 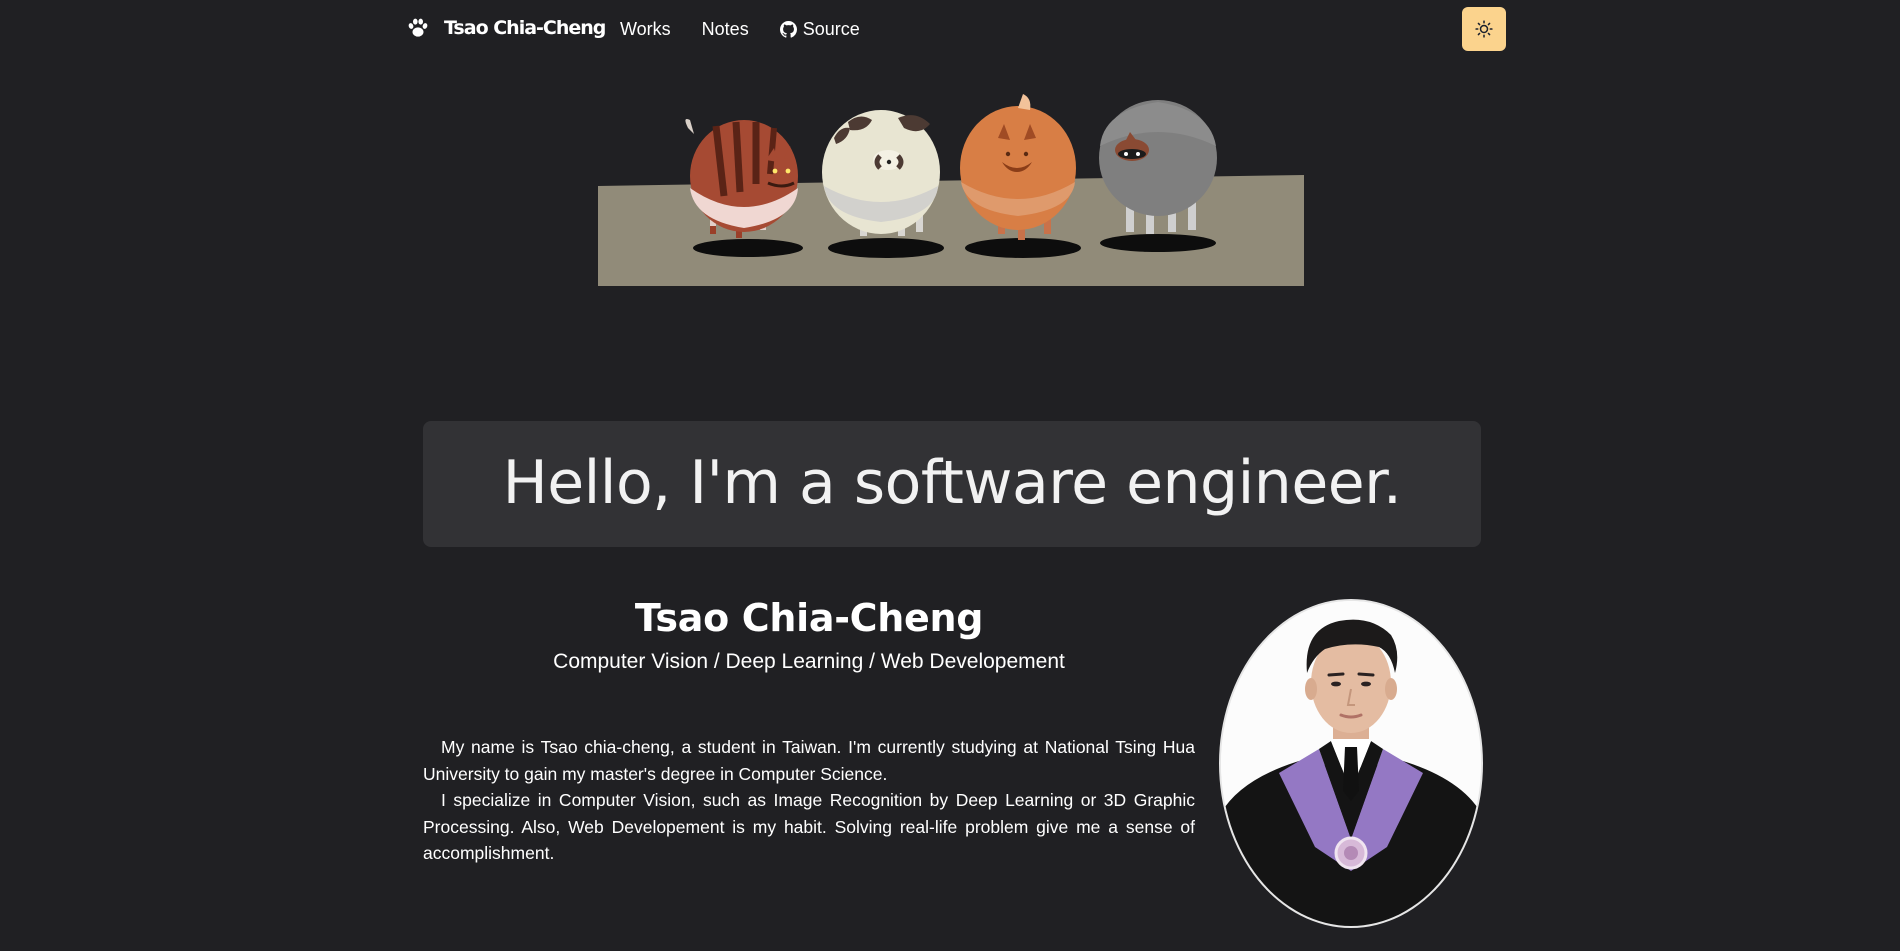 I want to click on nav-link-source: Source, so click(x=819, y=29).